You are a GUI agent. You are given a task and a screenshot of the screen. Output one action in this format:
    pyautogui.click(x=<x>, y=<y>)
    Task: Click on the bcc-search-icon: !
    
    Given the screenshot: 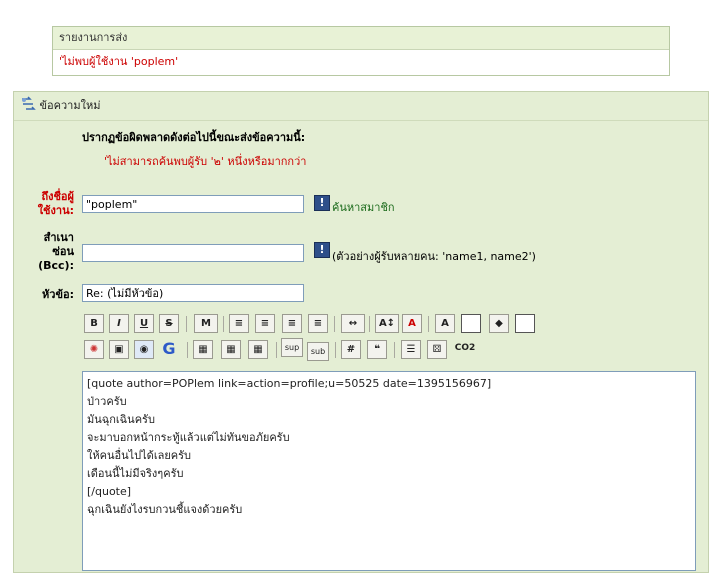 What is the action you would take?
    pyautogui.click(x=322, y=250)
    